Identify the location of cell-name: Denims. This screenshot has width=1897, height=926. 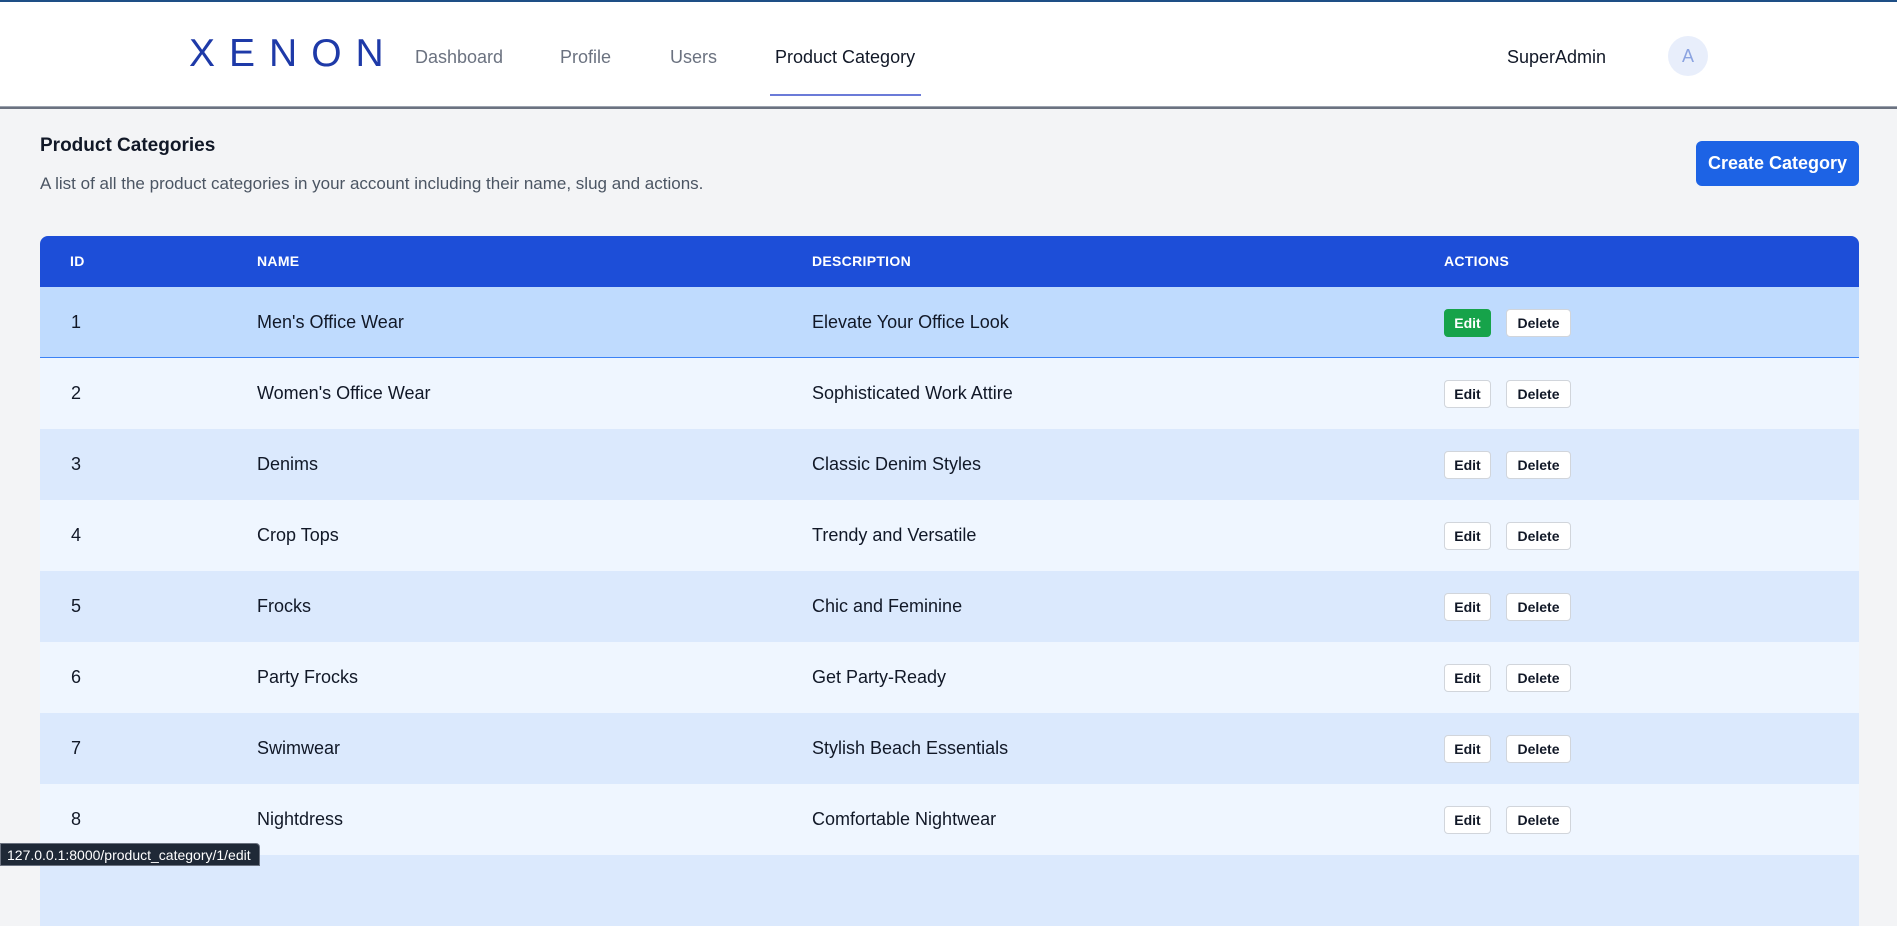
(288, 464).